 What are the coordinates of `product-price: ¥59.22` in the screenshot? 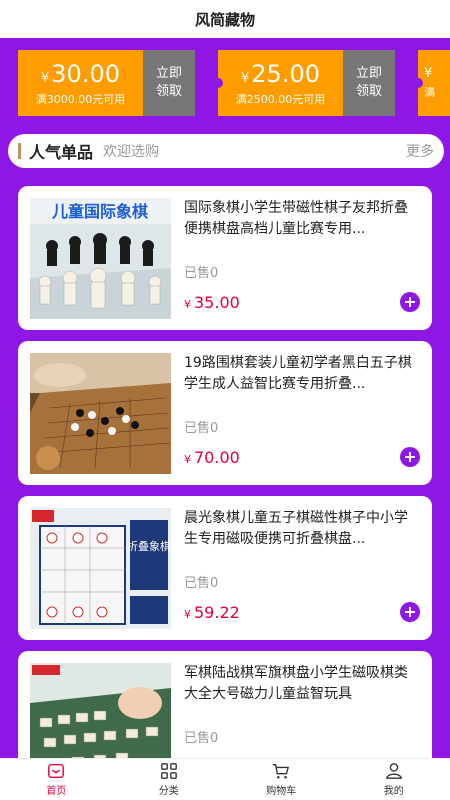 It's located at (212, 612).